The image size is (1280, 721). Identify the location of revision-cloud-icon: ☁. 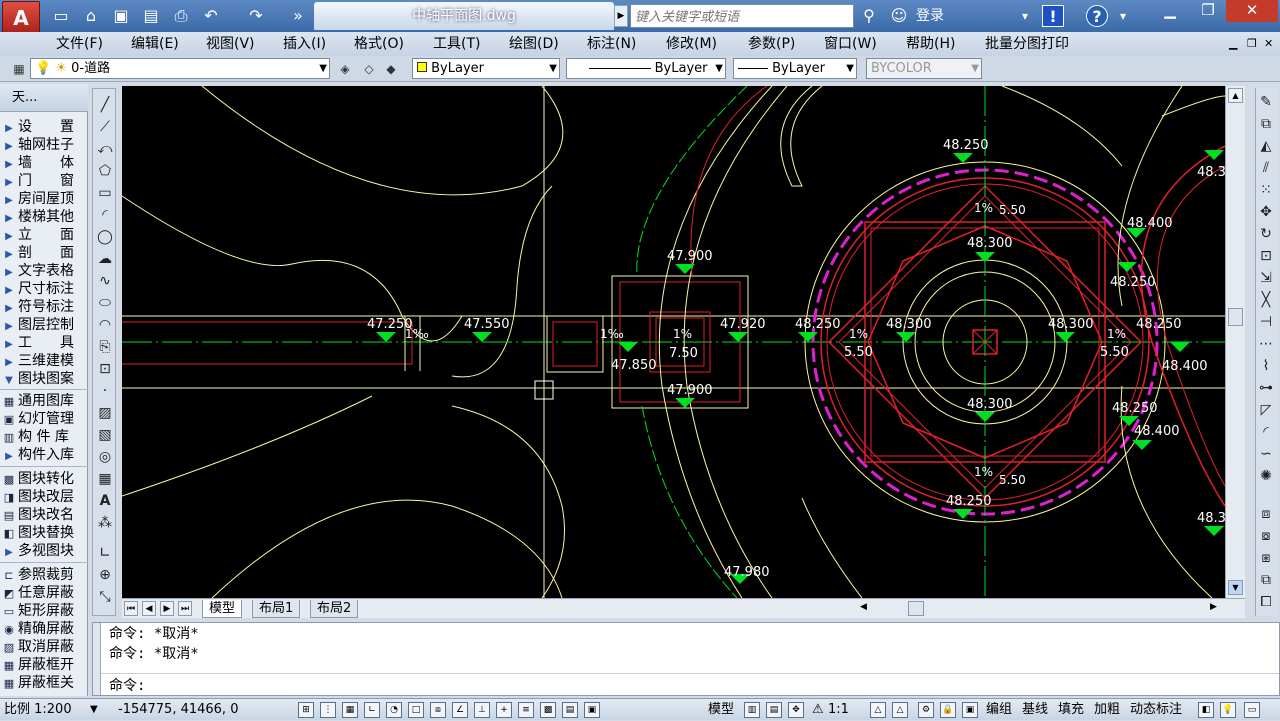
(105, 259).